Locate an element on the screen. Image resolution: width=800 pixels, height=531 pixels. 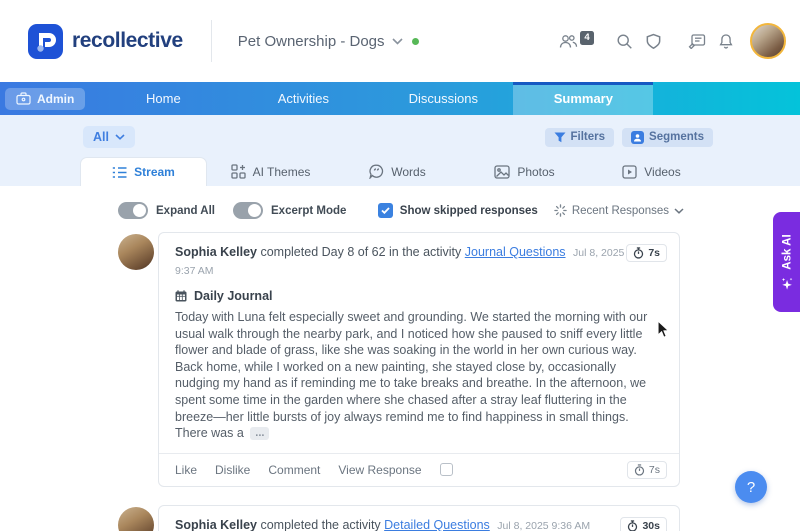
excerpt-mode-label: Excerpt Mode is located at coordinates (309, 210).